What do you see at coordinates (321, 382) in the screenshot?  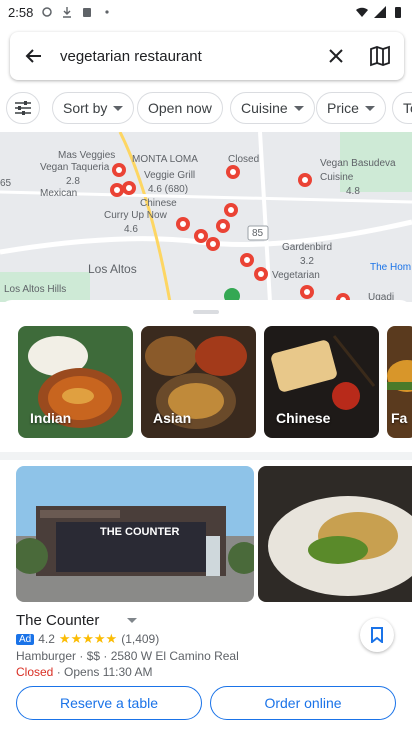 I see `category-card-chinese: Chinese` at bounding box center [321, 382].